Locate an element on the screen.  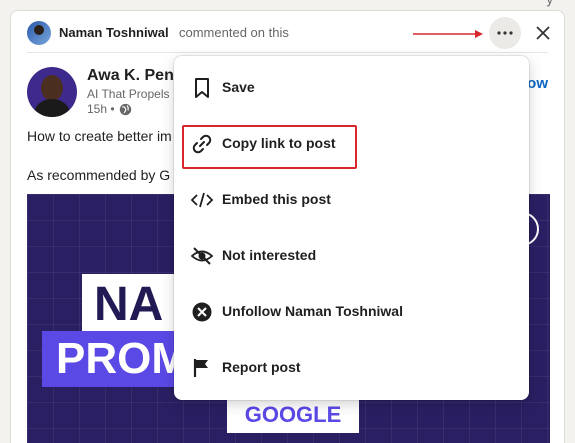
follow-button: ow is located at coordinates (537, 83).